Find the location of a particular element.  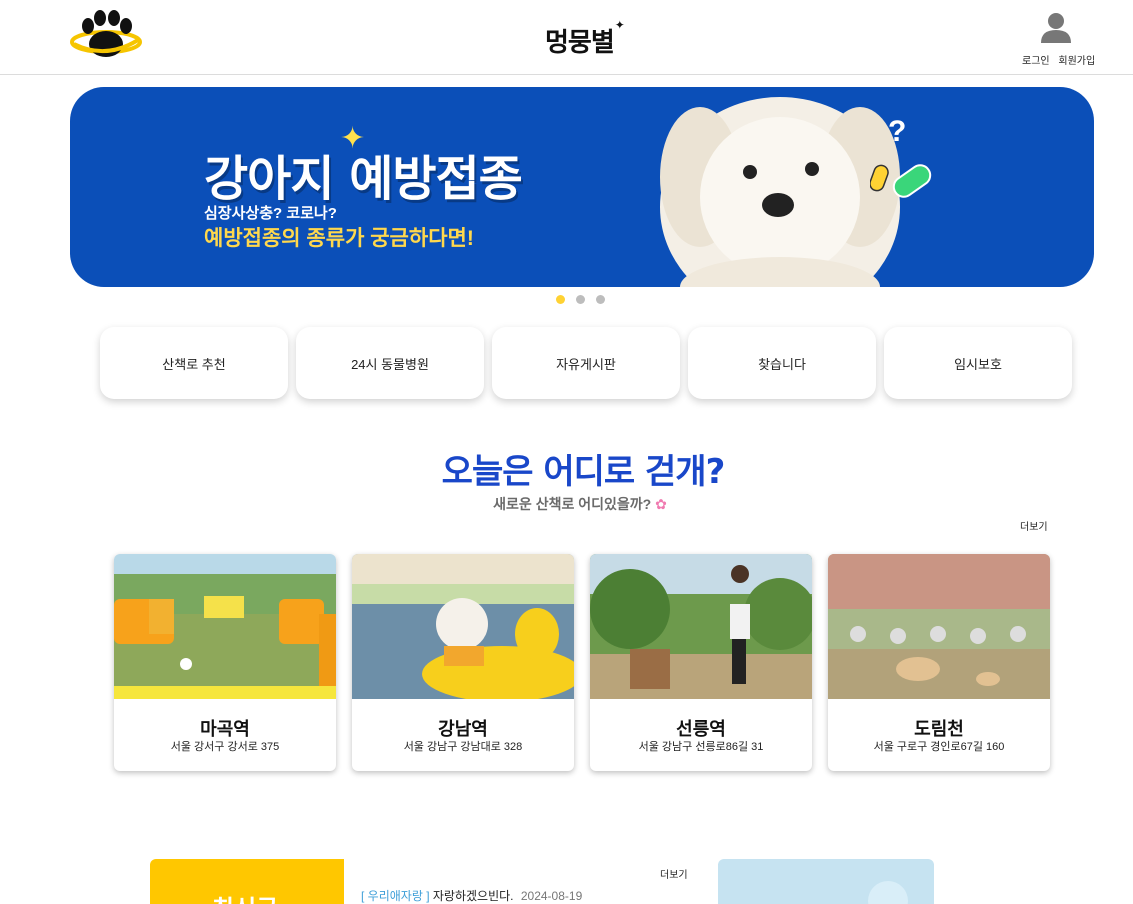

walk-more-link: 더보기 is located at coordinates (1034, 525).